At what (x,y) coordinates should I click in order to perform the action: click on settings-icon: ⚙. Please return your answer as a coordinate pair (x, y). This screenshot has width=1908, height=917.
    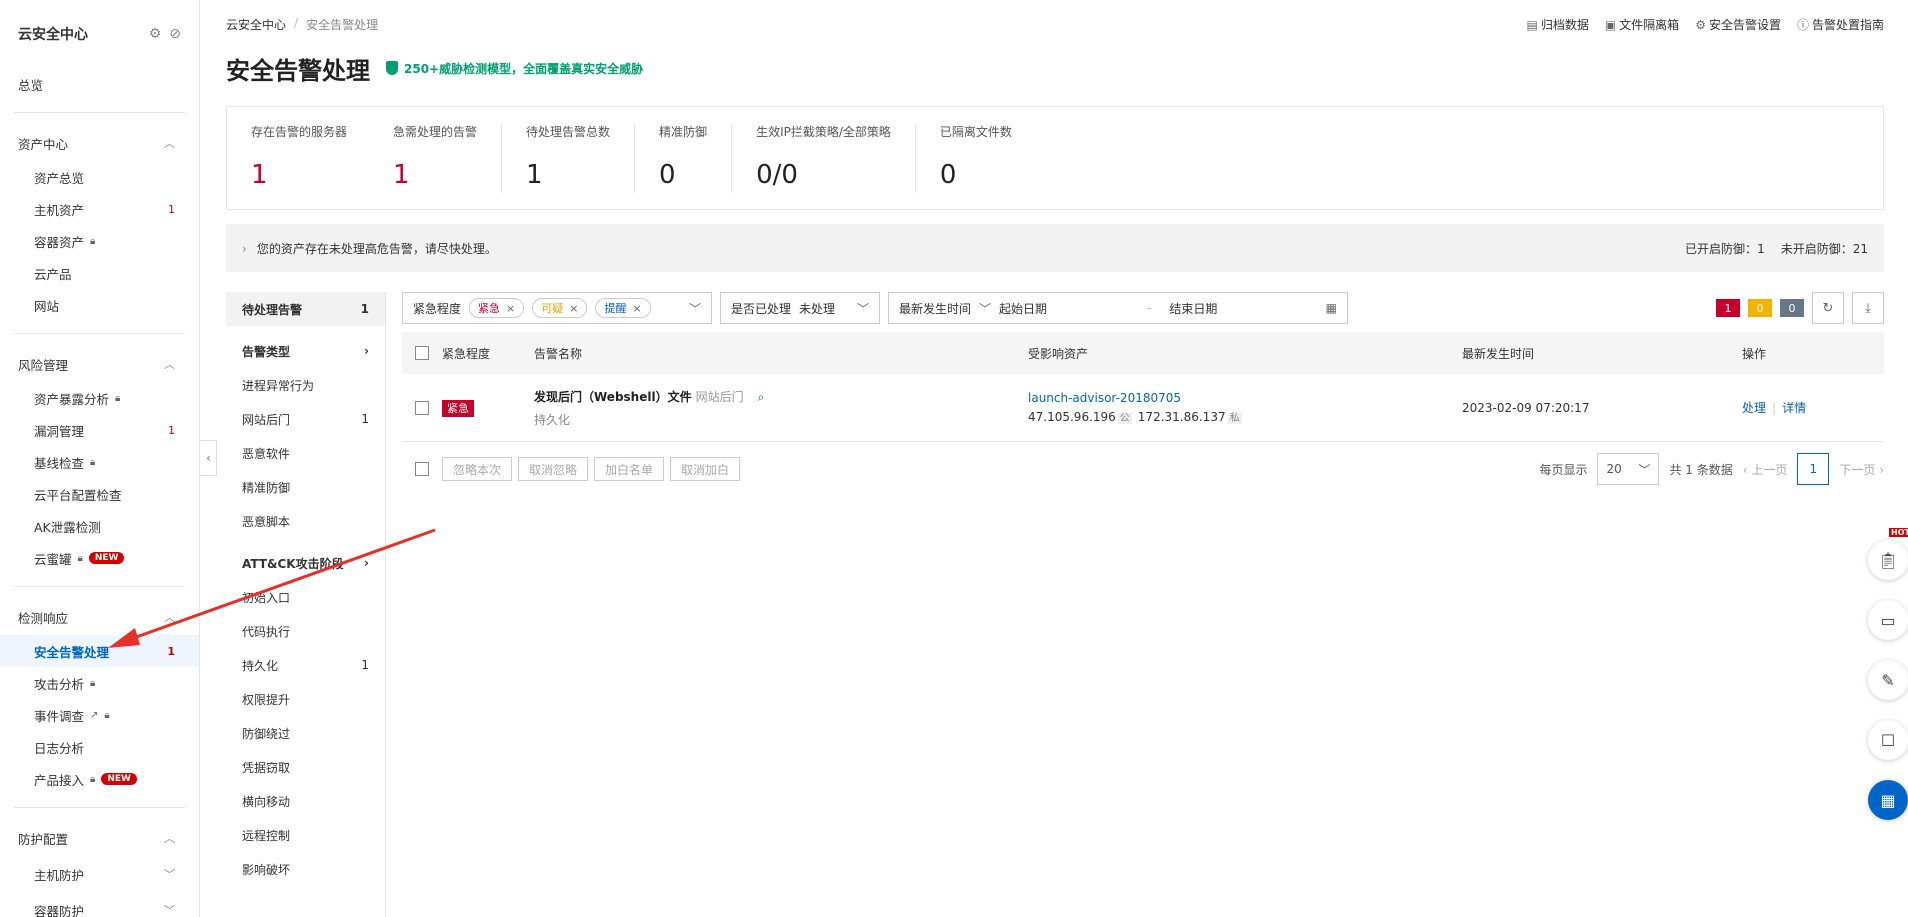
    Looking at the image, I should click on (155, 34).